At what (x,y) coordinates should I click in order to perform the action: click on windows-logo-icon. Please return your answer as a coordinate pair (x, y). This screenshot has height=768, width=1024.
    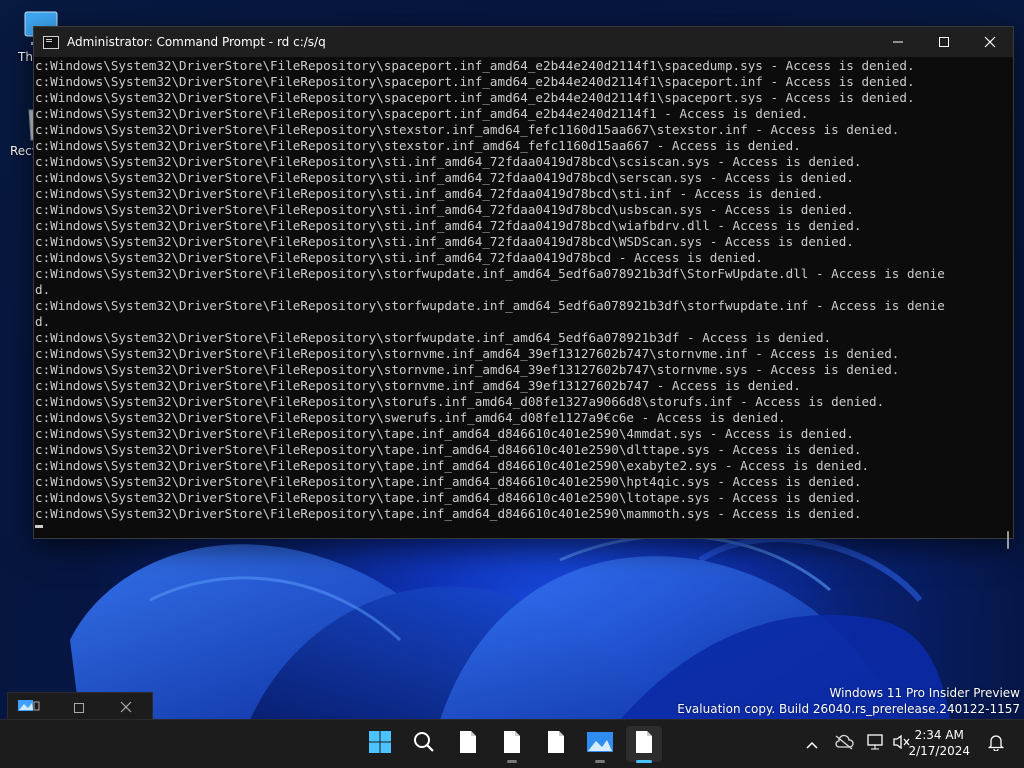
    Looking at the image, I should click on (380, 744).